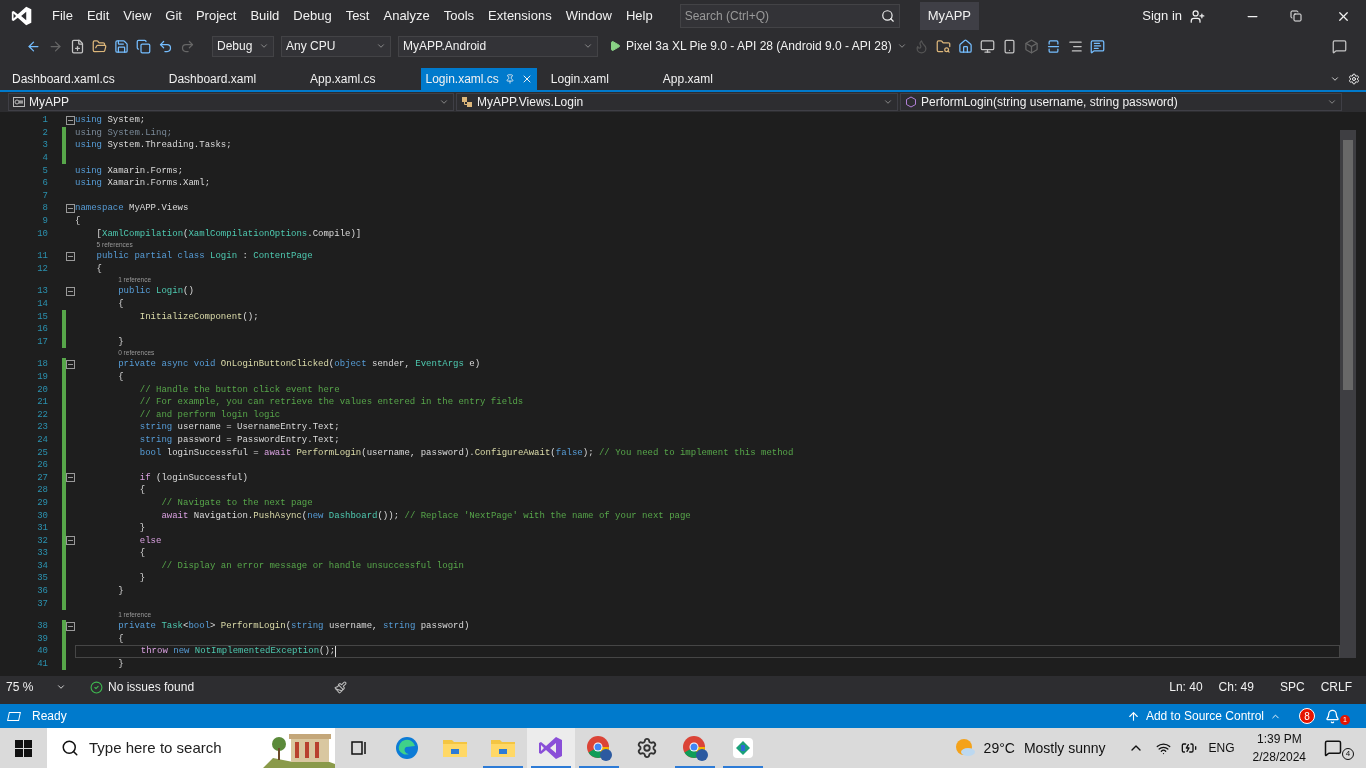  Describe the element at coordinates (1009, 46) in the screenshot. I see `phone-icon` at that location.